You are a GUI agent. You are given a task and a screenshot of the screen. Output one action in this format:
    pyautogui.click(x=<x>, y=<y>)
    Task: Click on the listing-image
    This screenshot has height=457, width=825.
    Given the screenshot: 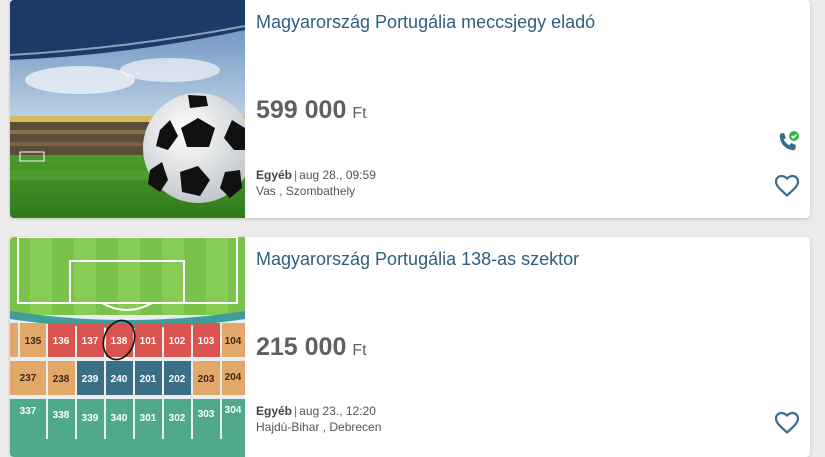 What is the action you would take?
    pyautogui.click(x=127, y=109)
    